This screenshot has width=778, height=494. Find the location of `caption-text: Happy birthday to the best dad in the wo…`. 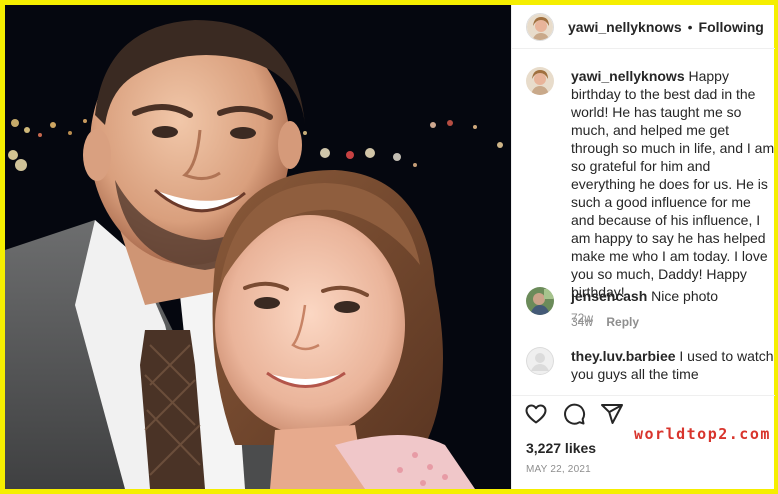

caption-text: Happy birthday to the best dad in the wo… is located at coordinates (673, 184).